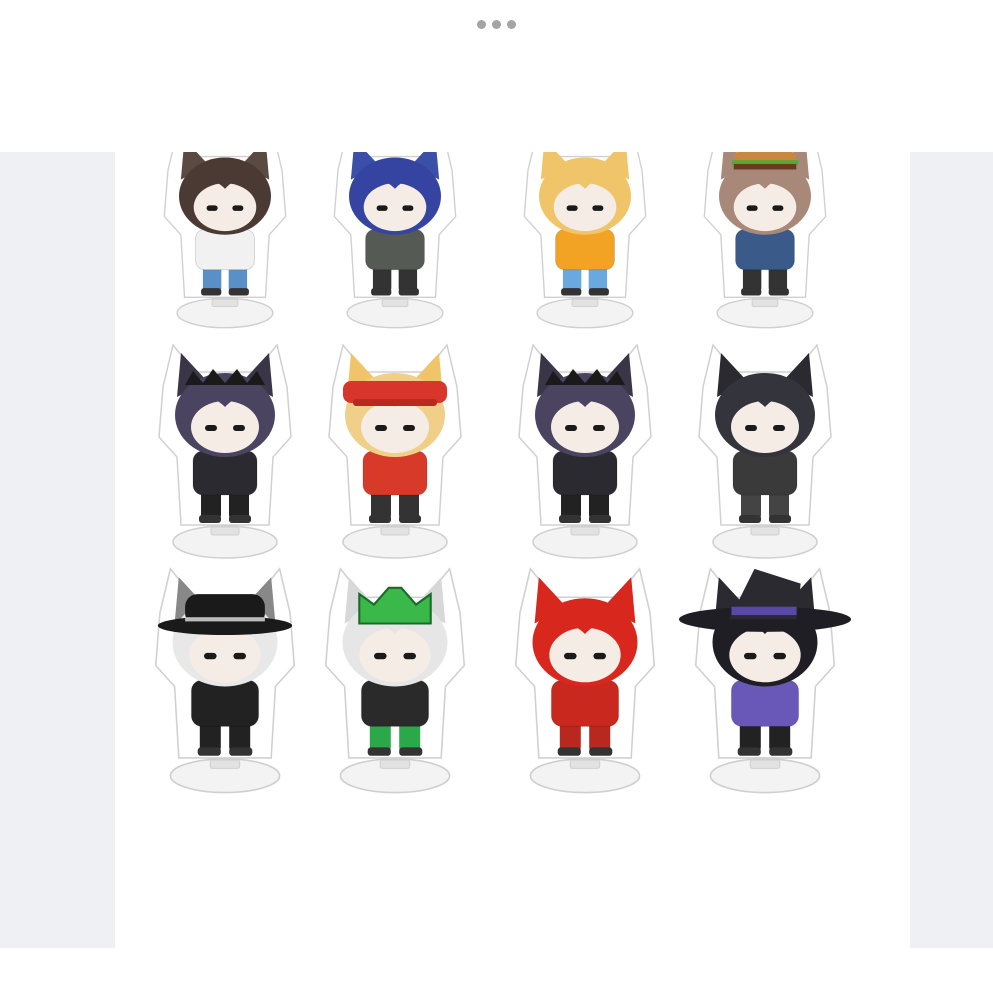 The width and height of the screenshot is (993, 993). I want to click on standee-burger-hat-cat, so click(765, 240).